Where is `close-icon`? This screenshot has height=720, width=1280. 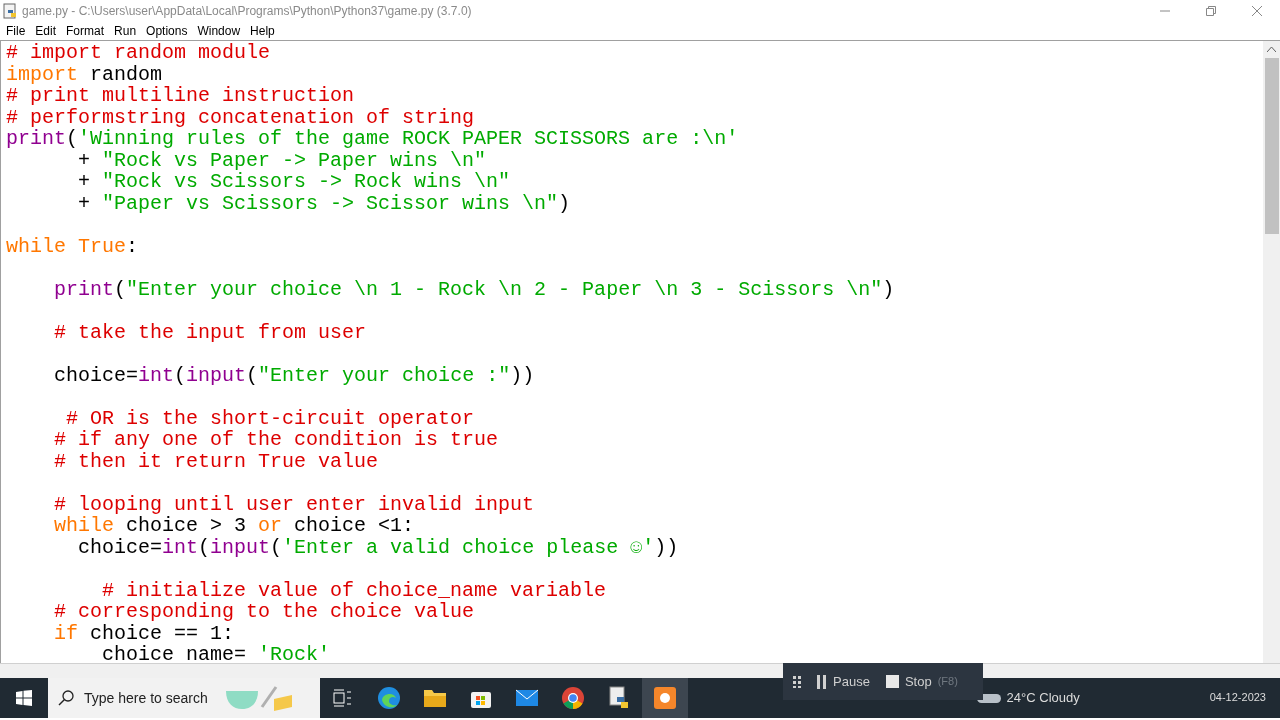 close-icon is located at coordinates (1257, 11).